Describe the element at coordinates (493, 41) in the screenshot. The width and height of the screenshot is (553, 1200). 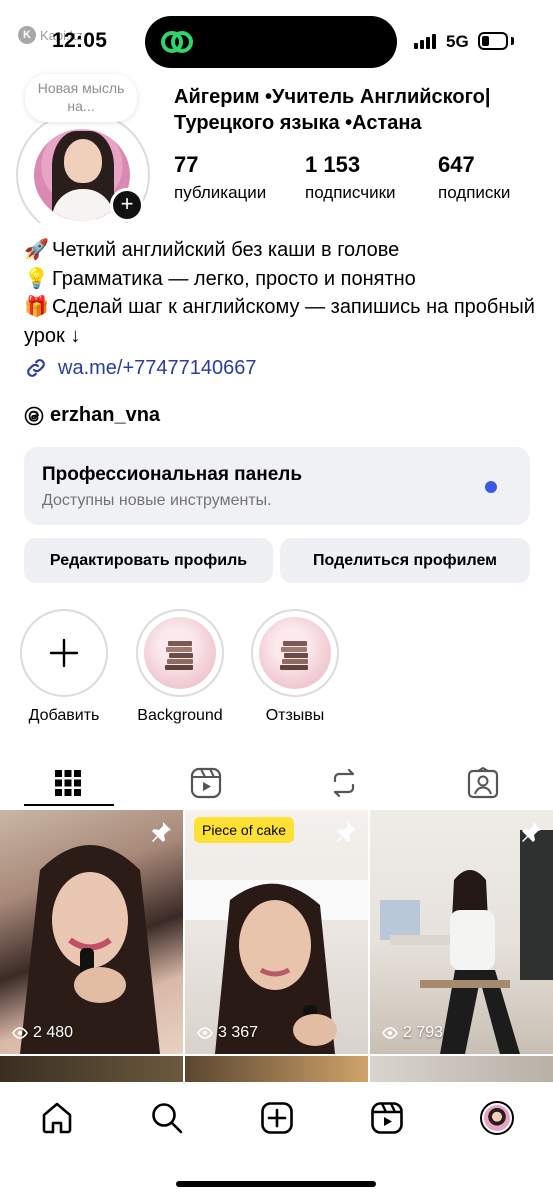
I see `battery-icon` at that location.